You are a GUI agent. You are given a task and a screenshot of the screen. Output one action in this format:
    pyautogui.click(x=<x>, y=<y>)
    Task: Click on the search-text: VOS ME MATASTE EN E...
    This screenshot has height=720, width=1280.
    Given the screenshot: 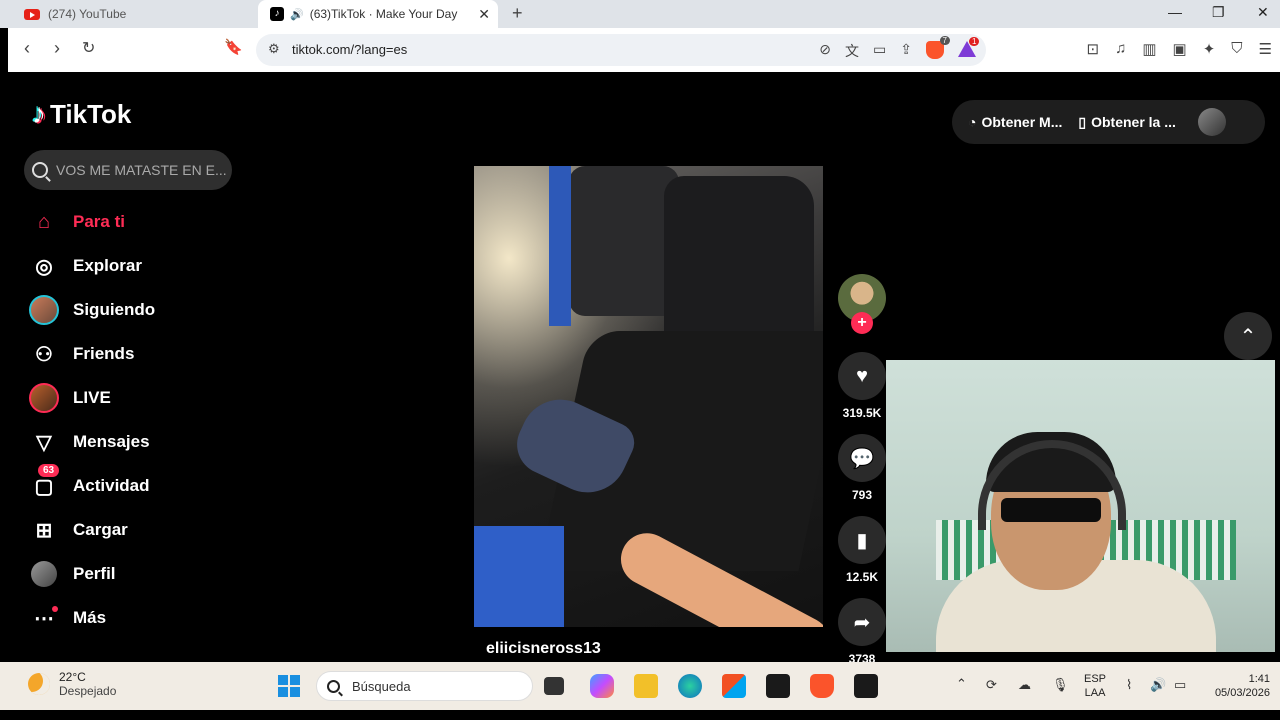 What is the action you would take?
    pyautogui.click(x=141, y=170)
    